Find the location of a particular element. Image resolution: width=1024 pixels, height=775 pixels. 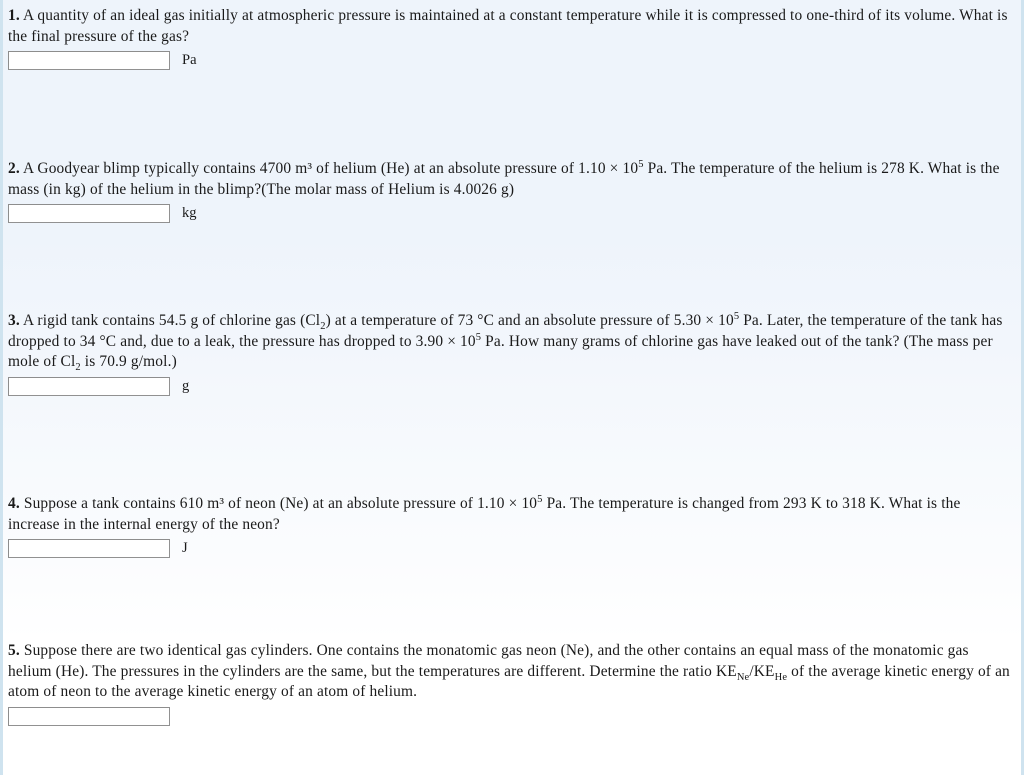

question-5-subscript-1: Ne is located at coordinates (743, 677).